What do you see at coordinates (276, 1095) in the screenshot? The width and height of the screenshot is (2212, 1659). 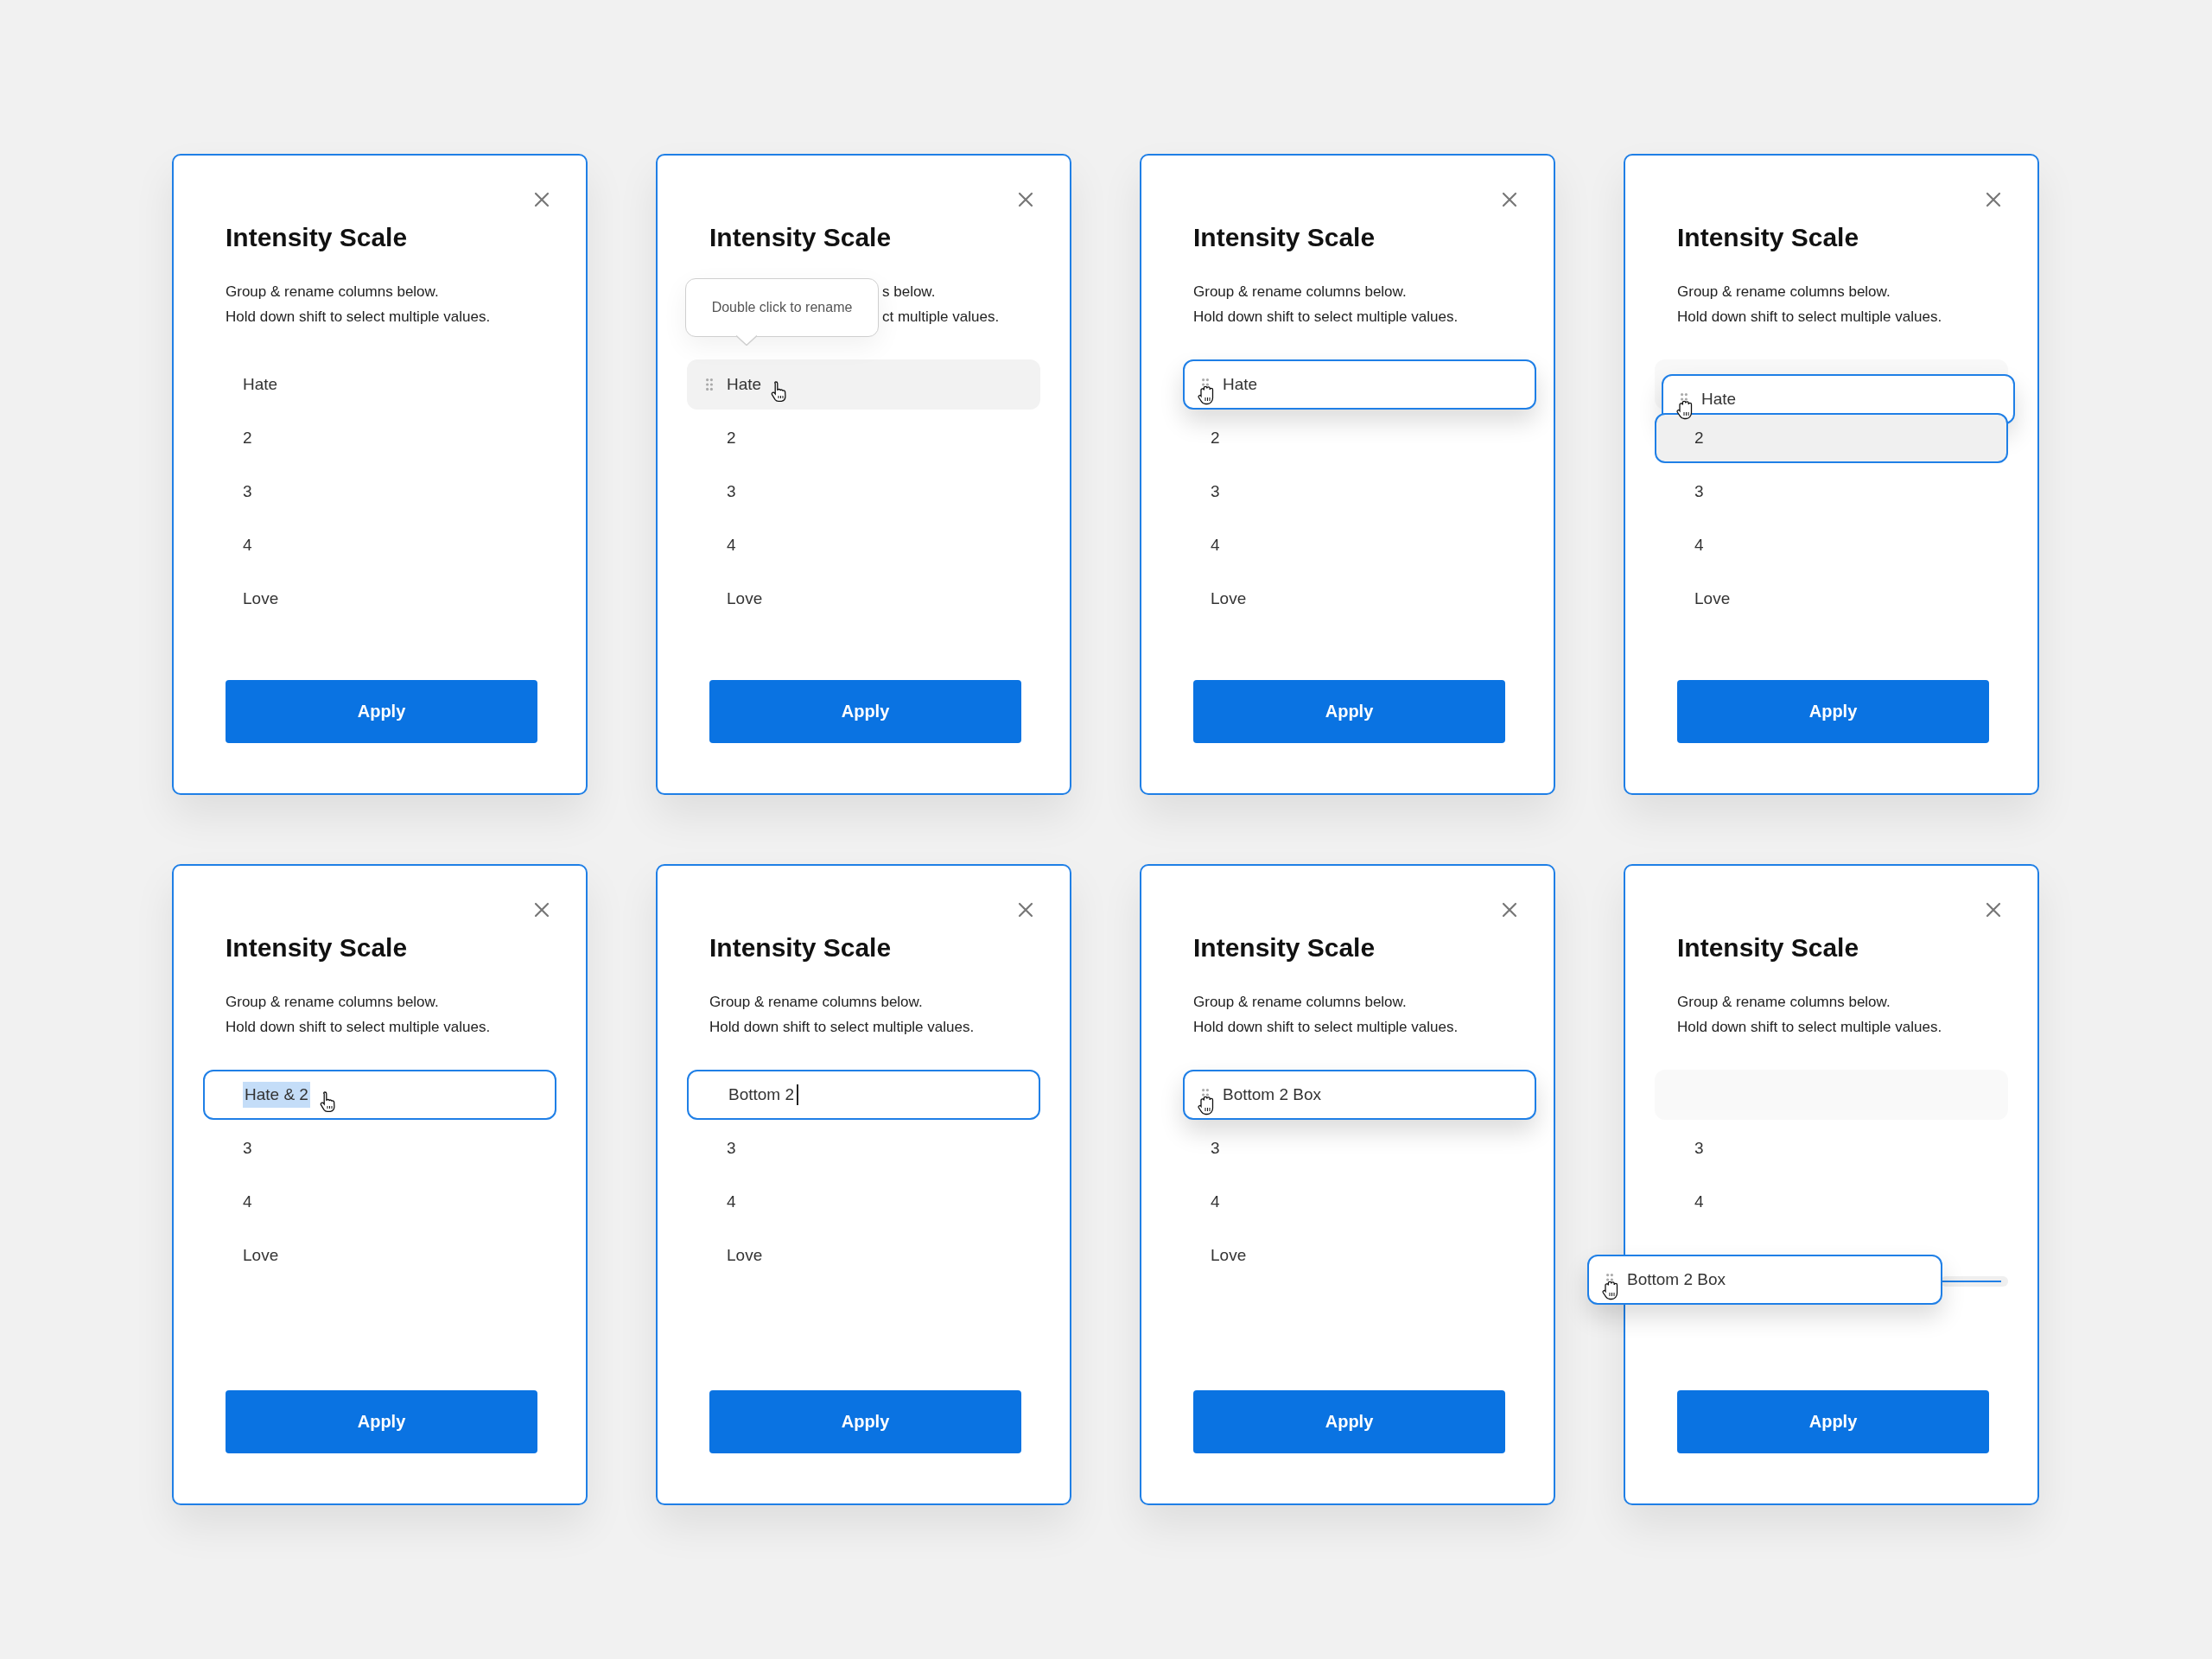 I see `field-text: Hate & 2` at bounding box center [276, 1095].